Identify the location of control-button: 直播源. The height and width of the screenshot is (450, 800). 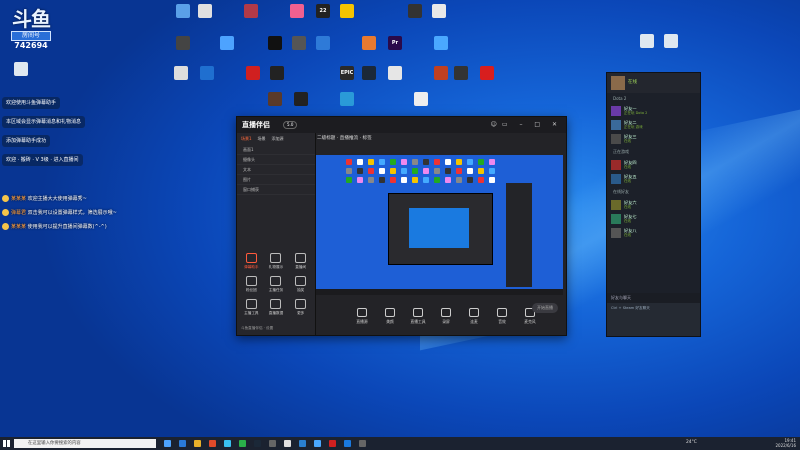
(362, 316).